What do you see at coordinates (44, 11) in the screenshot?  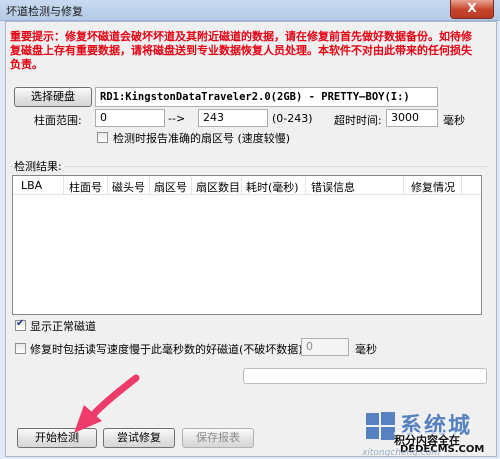 I see `window-title: 坏道检测与修复` at bounding box center [44, 11].